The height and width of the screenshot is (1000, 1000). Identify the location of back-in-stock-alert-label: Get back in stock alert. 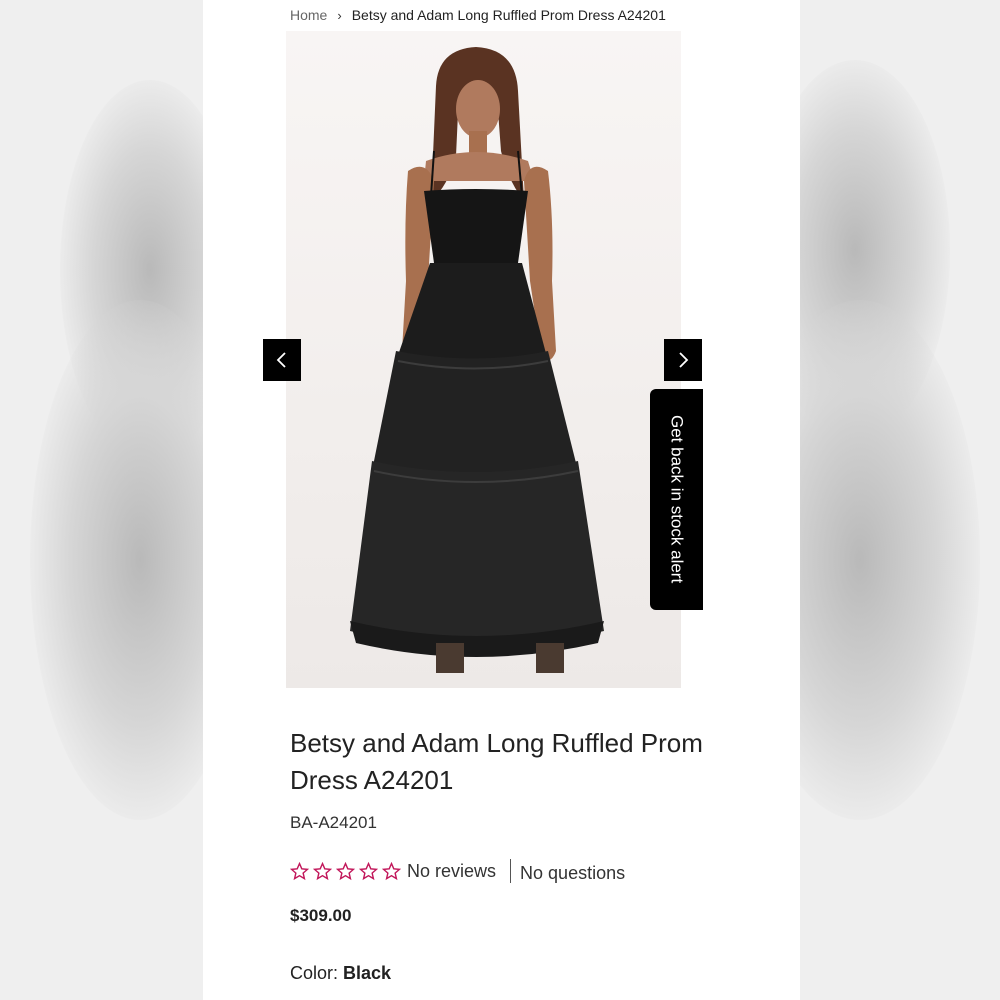
(677, 499).